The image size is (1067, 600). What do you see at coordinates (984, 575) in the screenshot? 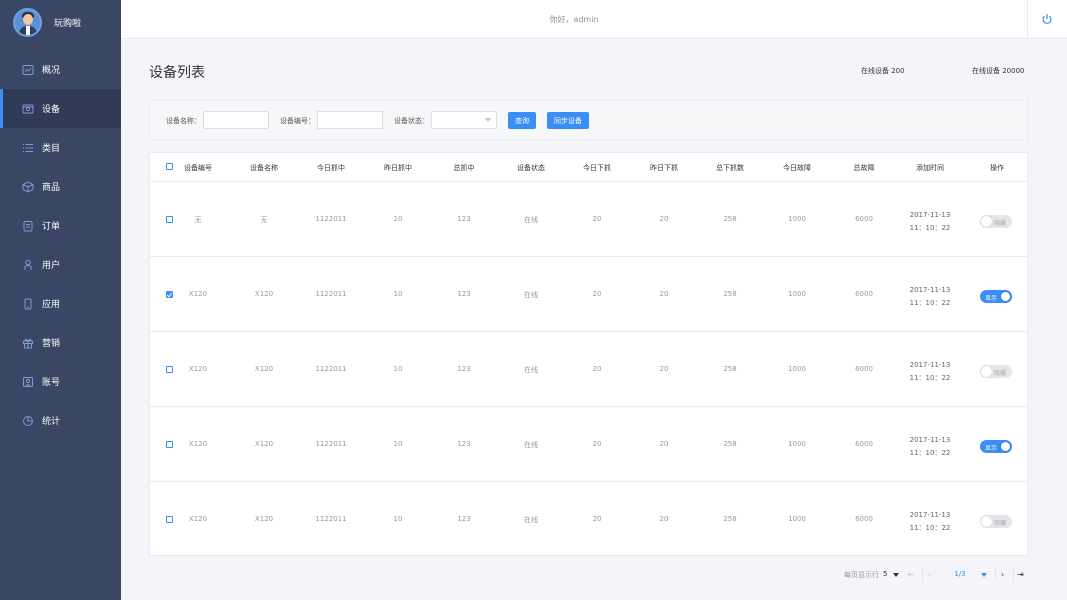
I see `page-chevron-down-icon` at bounding box center [984, 575].